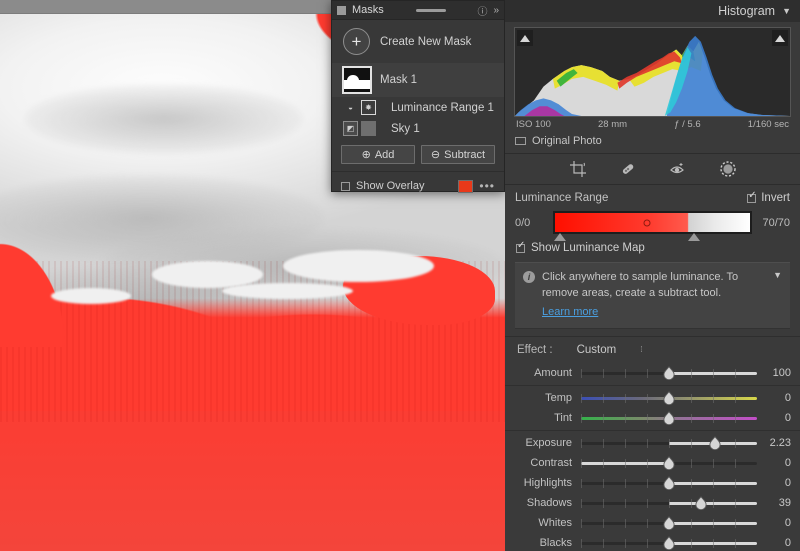 This screenshot has height=551, width=800. I want to click on slider-row-whites: Whites 0, so click(652, 523).